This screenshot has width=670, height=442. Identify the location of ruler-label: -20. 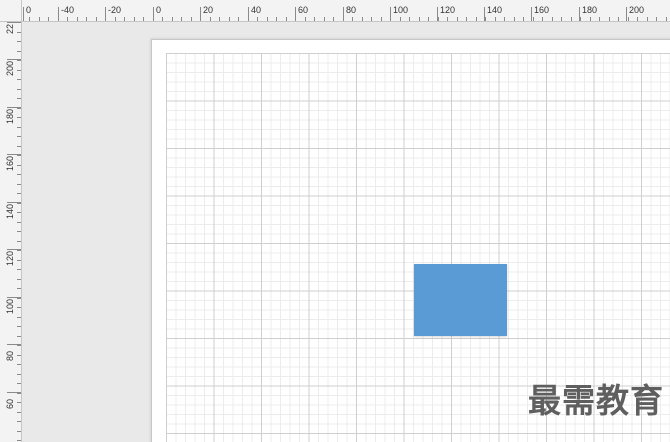
(115, 10).